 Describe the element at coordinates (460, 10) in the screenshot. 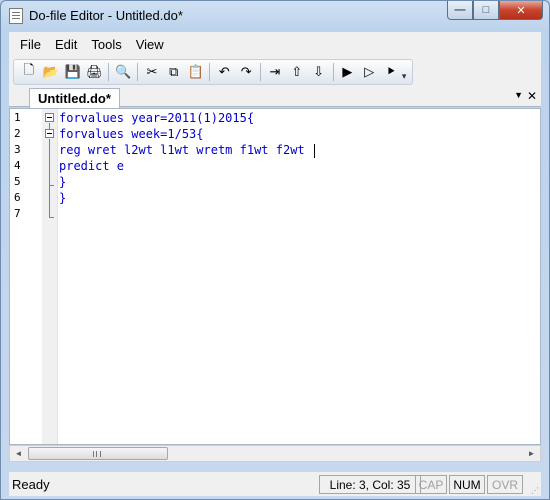

I see `minimize-button: —` at that location.